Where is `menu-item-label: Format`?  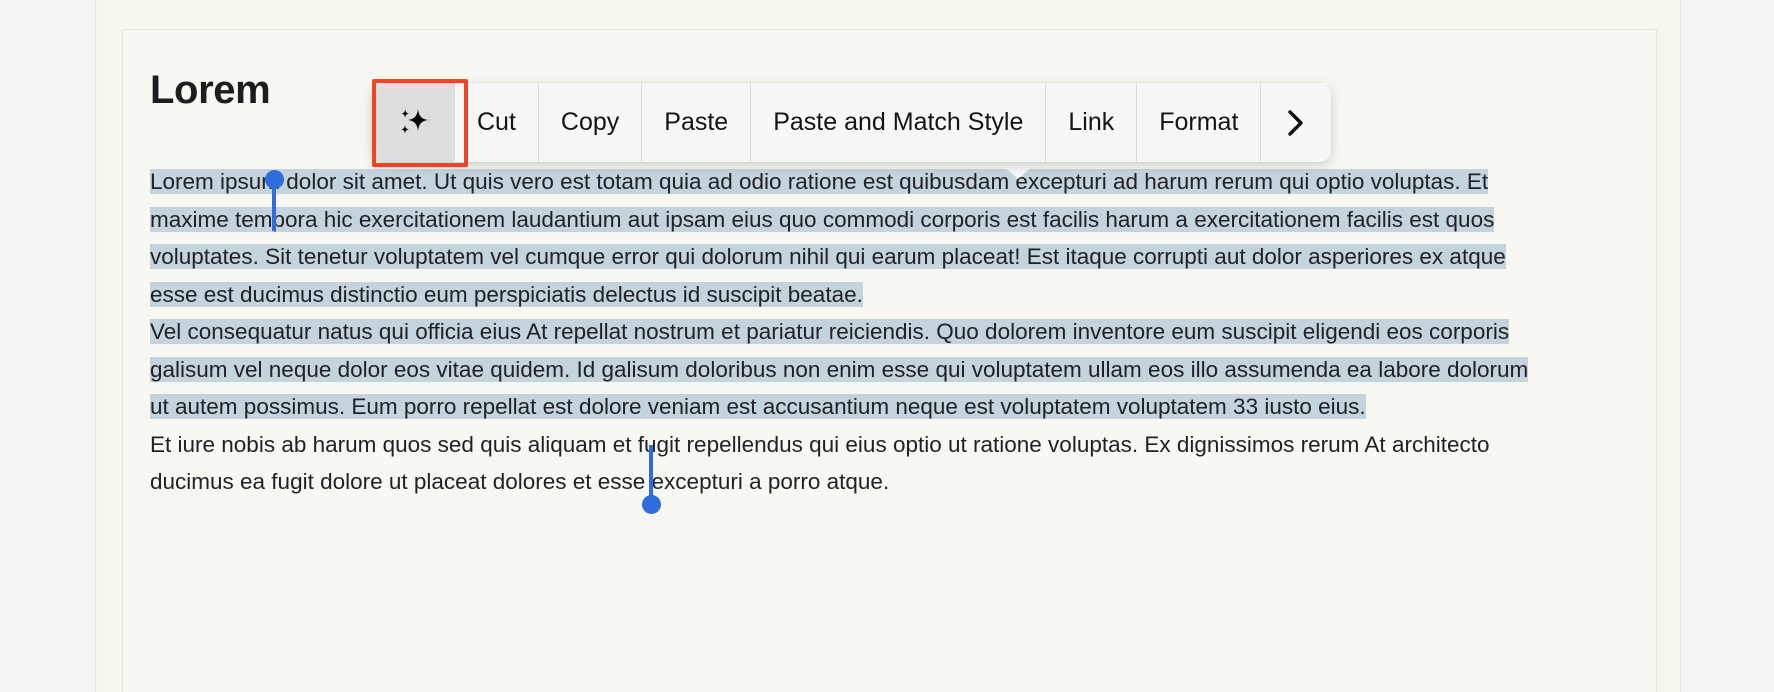
menu-item-label: Format is located at coordinates (1199, 122).